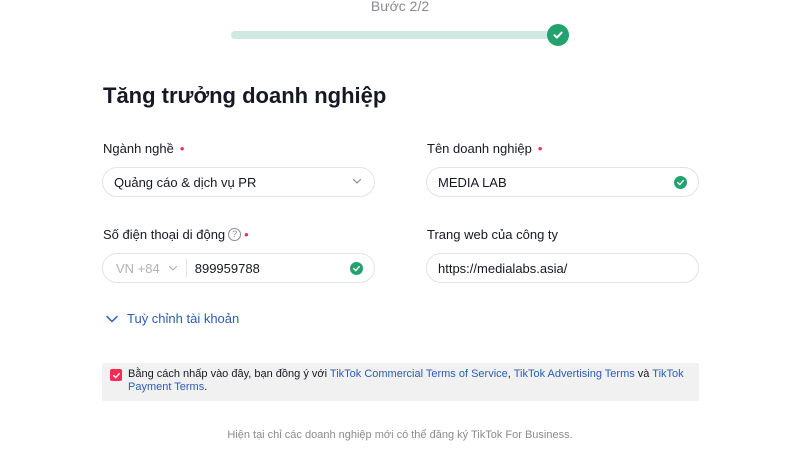  I want to click on step-complete-icon, so click(558, 35).